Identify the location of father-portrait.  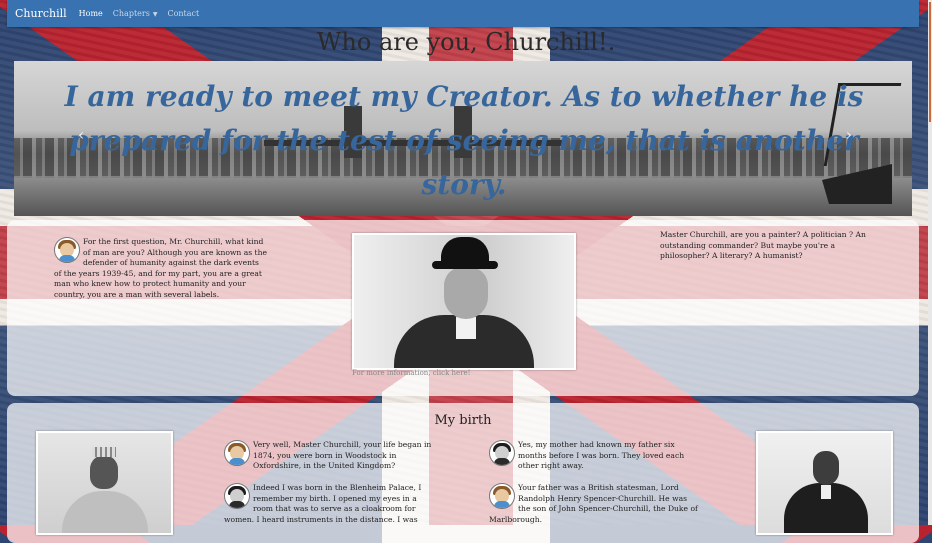
(824, 483).